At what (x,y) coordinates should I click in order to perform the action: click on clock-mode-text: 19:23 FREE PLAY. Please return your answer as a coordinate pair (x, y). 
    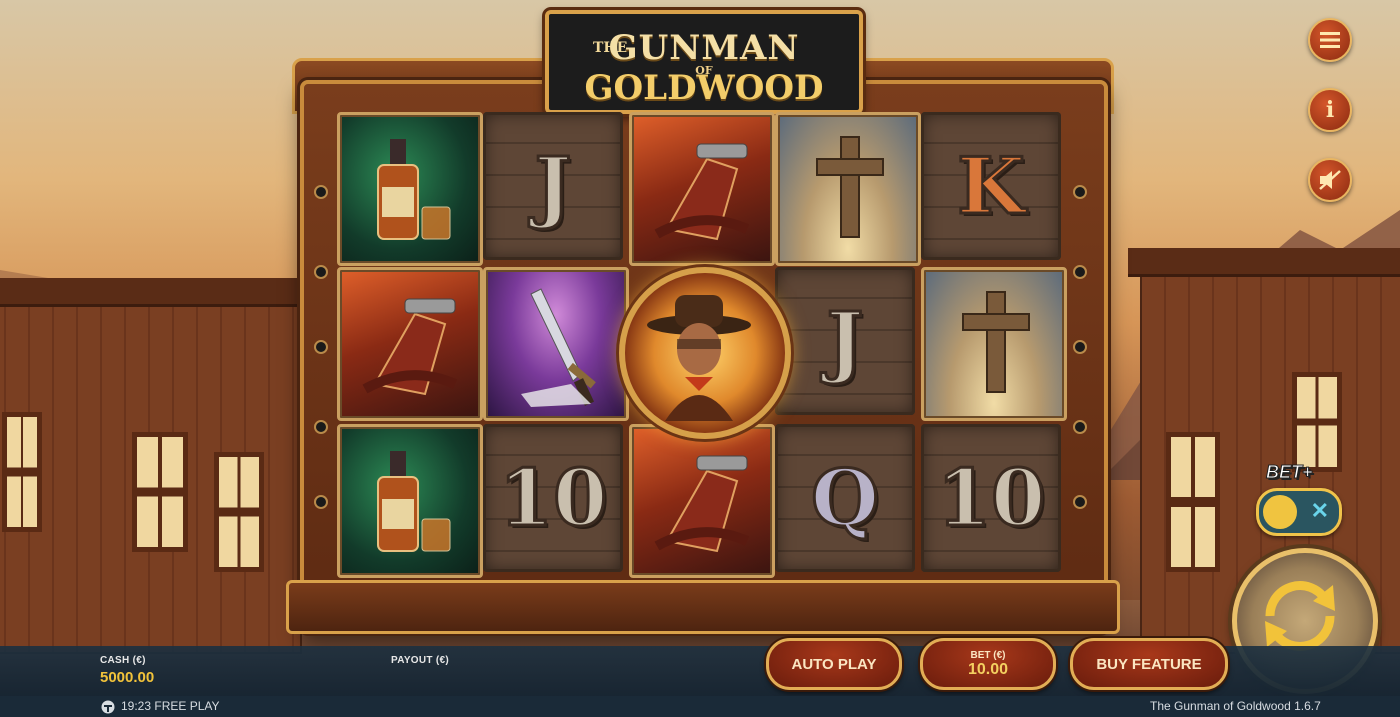
    Looking at the image, I should click on (170, 706).